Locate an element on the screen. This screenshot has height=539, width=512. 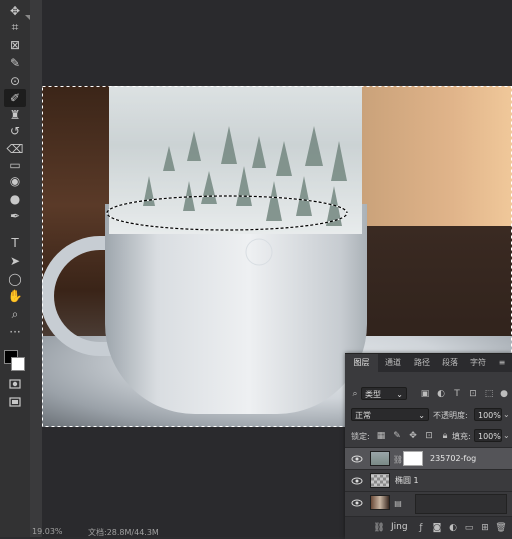
tab-channels: 通道 is located at coordinates (393, 363).